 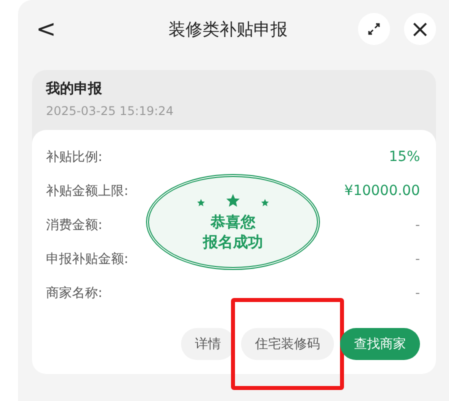 What do you see at coordinates (54, 29) in the screenshot?
I see `back-button: <` at bounding box center [54, 29].